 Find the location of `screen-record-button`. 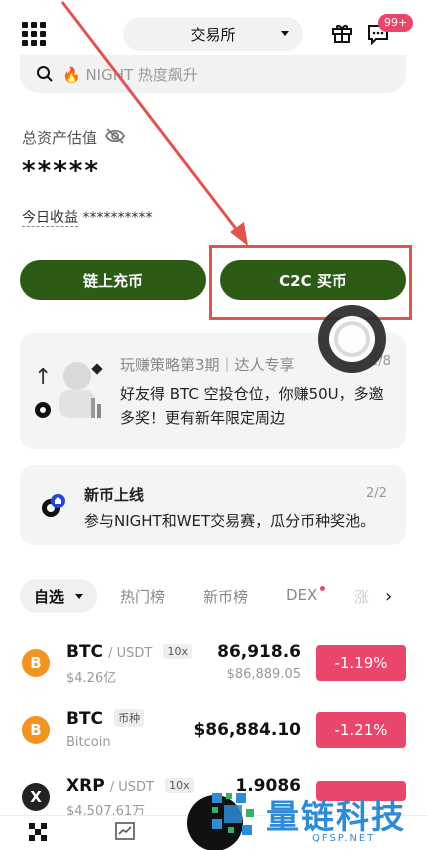

screen-record-button is located at coordinates (352, 339).